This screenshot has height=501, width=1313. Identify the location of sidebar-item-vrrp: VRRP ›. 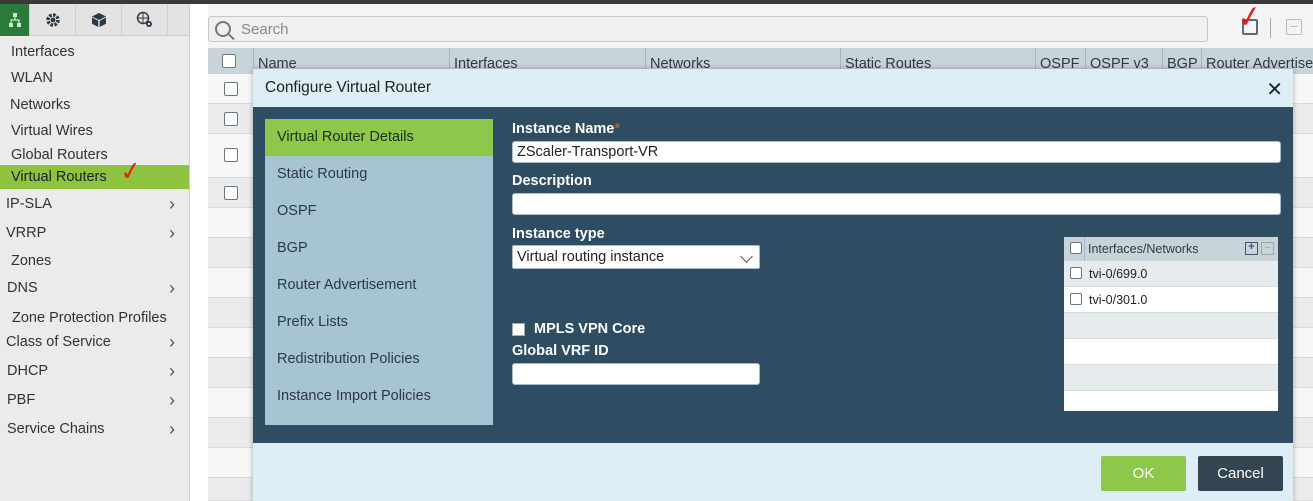
(94, 233).